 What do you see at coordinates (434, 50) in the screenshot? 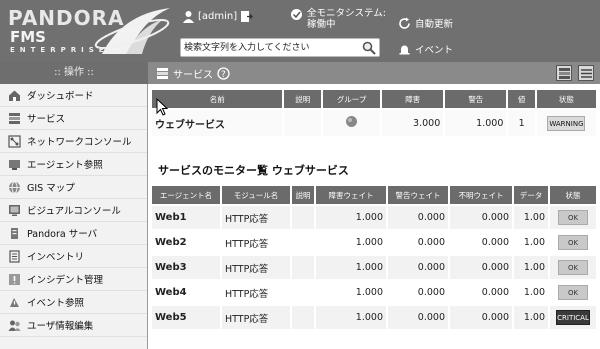
I see `events-label: イベント` at bounding box center [434, 50].